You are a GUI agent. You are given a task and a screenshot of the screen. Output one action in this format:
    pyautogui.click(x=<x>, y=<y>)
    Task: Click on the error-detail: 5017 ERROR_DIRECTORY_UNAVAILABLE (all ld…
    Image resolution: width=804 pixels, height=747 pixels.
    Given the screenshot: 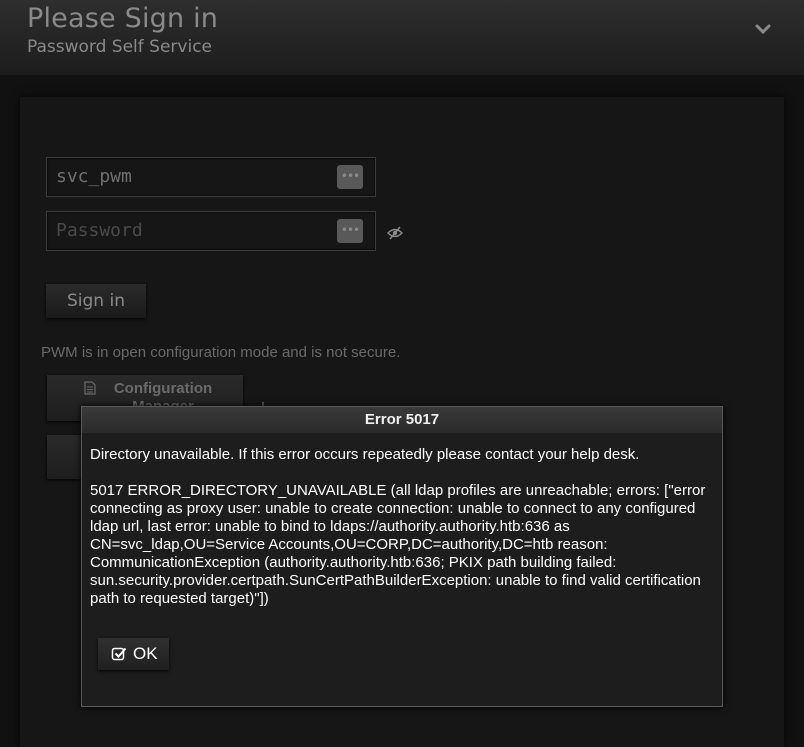 What is the action you would take?
    pyautogui.click(x=398, y=544)
    